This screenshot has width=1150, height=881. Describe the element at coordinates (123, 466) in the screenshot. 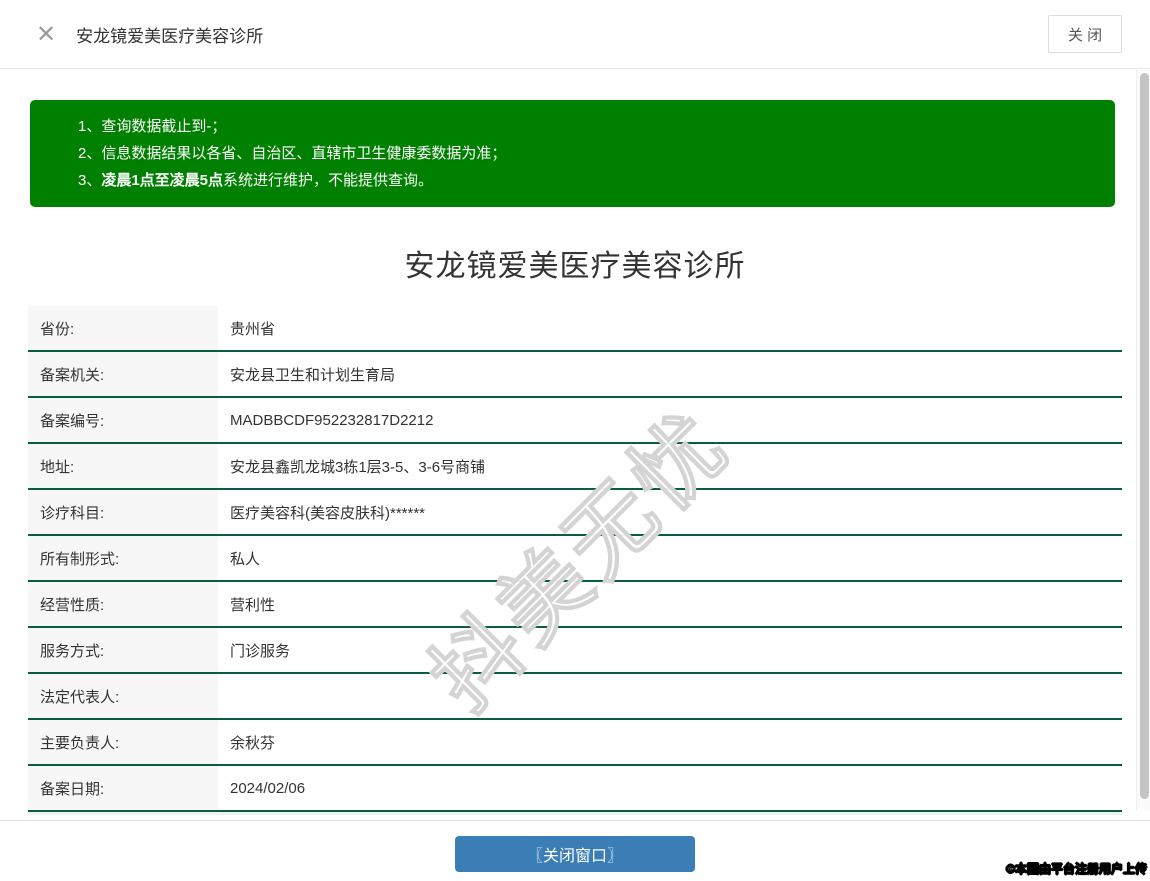

I see `row-label: 地址:` at that location.